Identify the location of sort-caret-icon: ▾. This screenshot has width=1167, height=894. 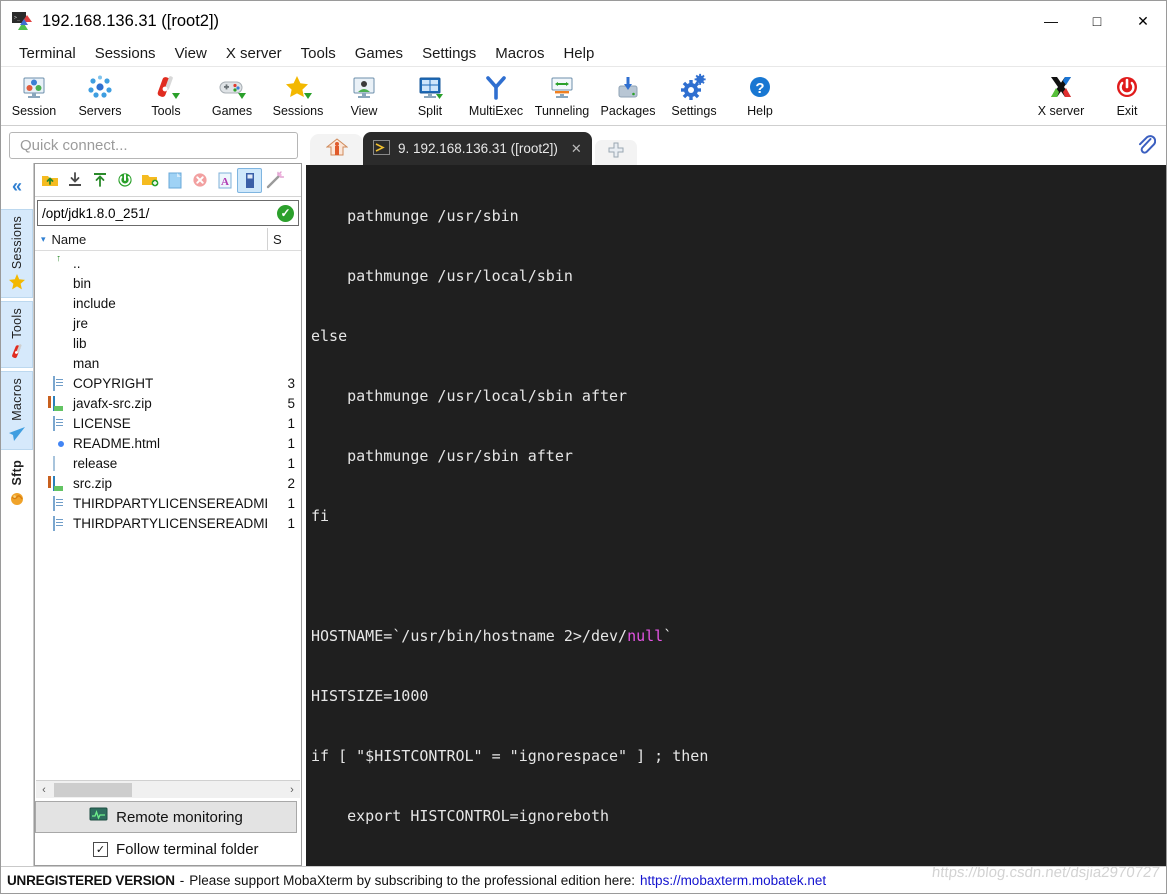
(43, 238).